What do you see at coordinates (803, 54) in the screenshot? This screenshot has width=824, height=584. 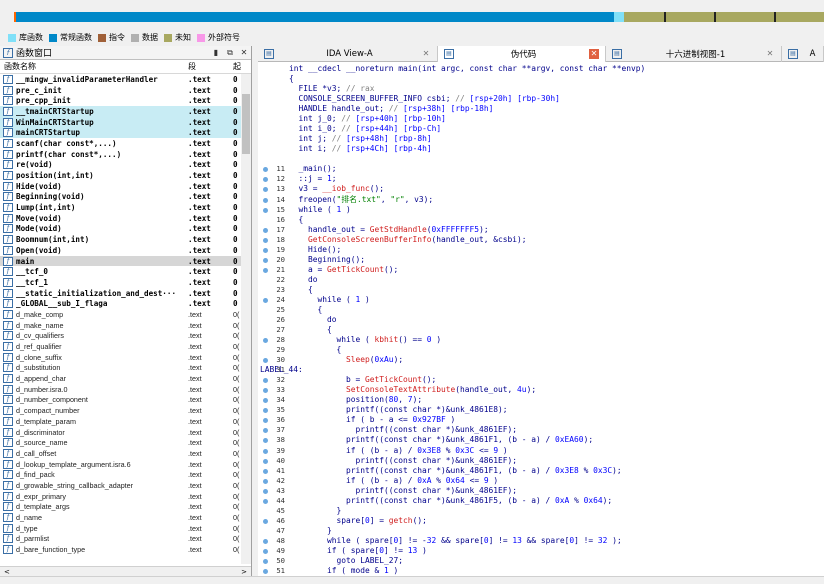 I see `tab-structures: ▤ A` at bounding box center [803, 54].